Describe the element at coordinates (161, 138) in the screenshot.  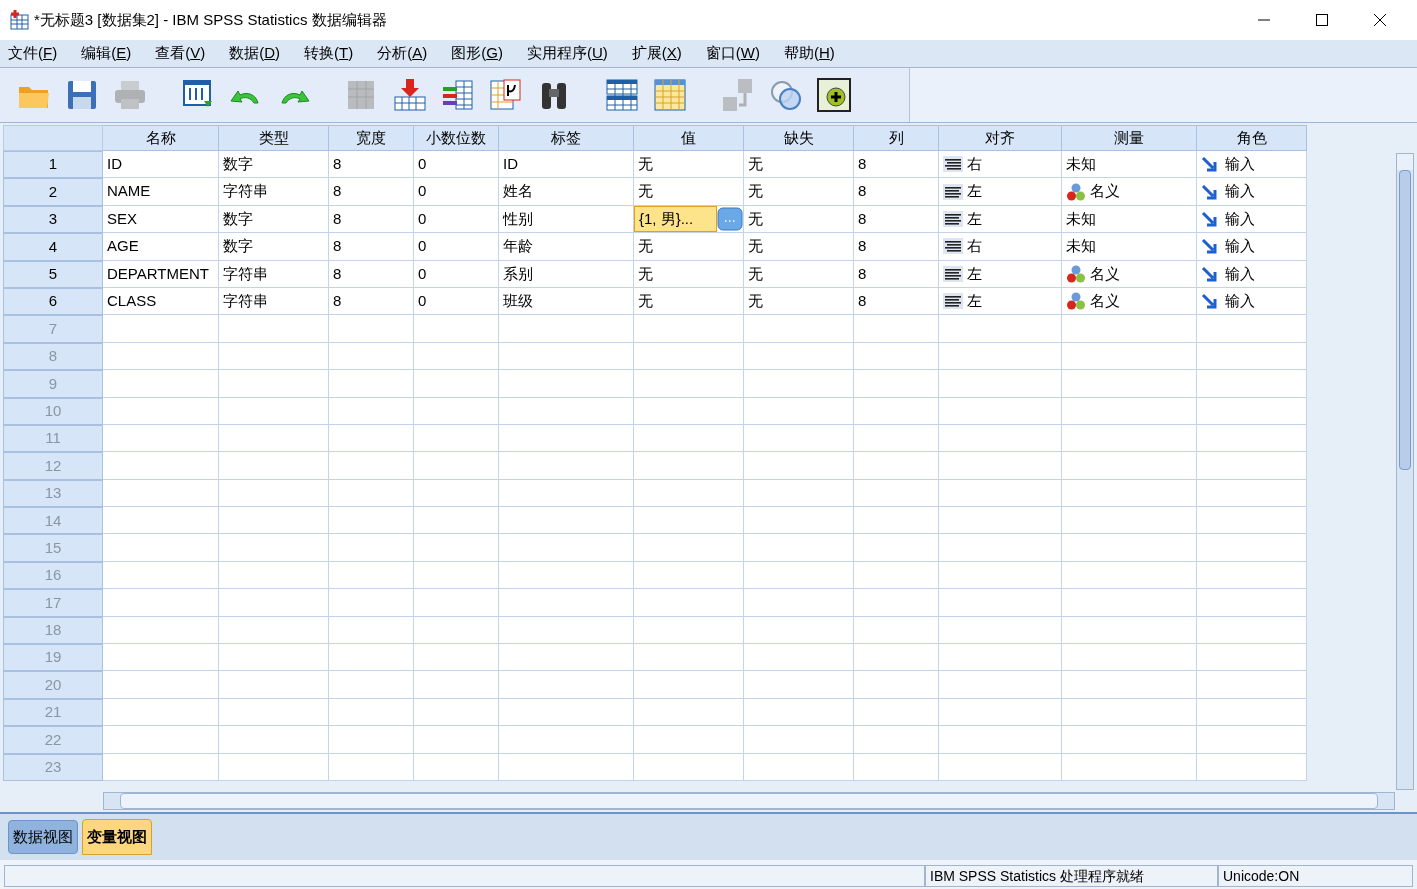
I see `column-header: 名称` at that location.